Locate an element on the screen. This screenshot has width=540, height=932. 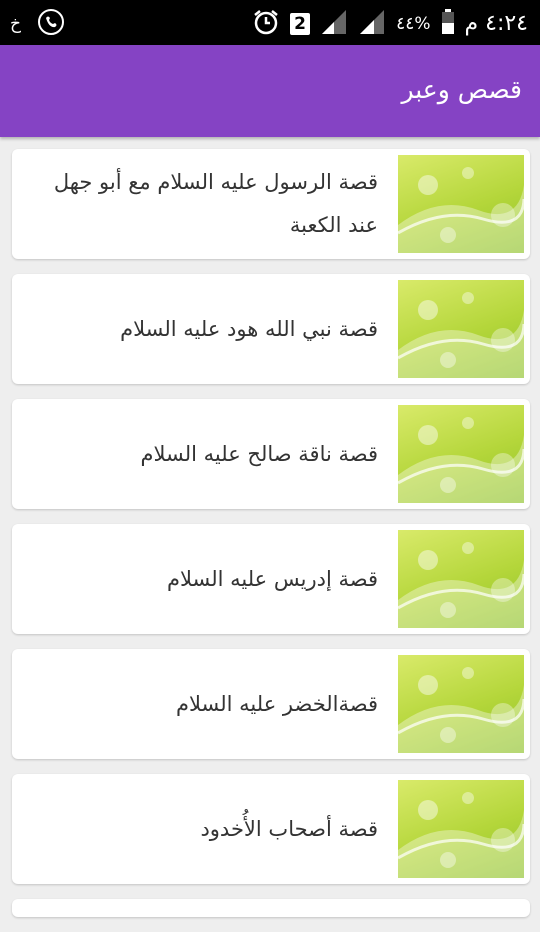
alarm-icon is located at coordinates (266, 24).